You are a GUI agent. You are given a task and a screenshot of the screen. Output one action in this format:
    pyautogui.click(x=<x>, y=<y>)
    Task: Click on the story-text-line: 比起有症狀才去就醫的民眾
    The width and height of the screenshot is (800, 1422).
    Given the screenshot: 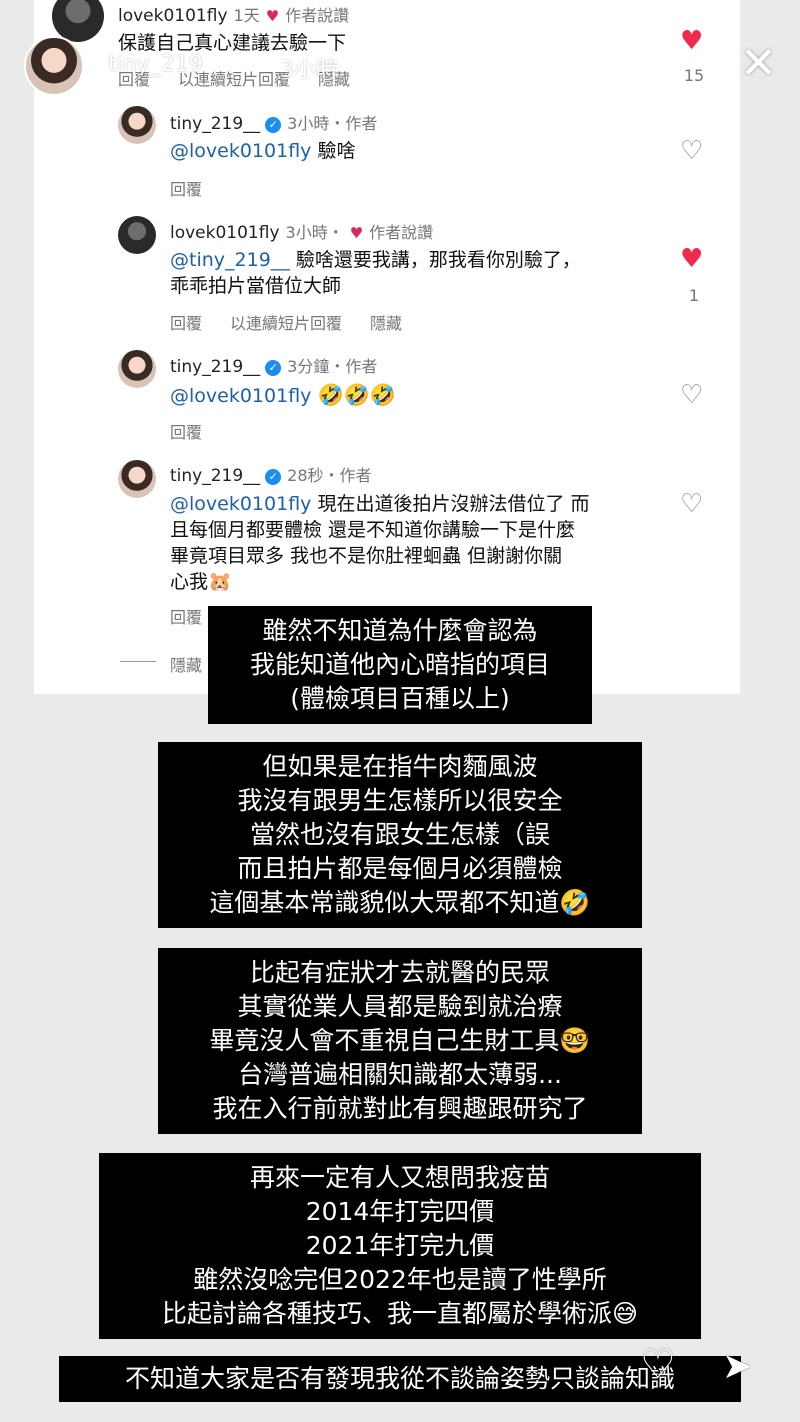 What is the action you would take?
    pyautogui.click(x=399, y=972)
    